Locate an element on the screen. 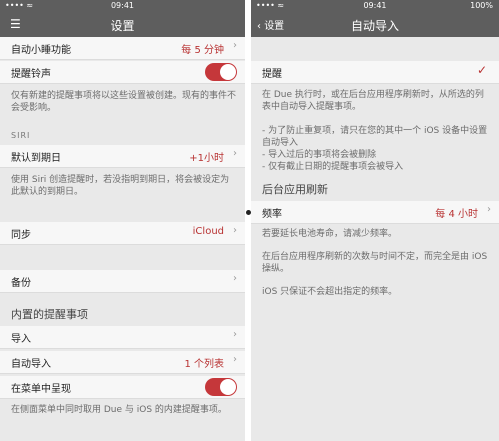 The height and width of the screenshot is (441, 499). nav-bar: ‹ 设置 自动导入 is located at coordinates (375, 24).